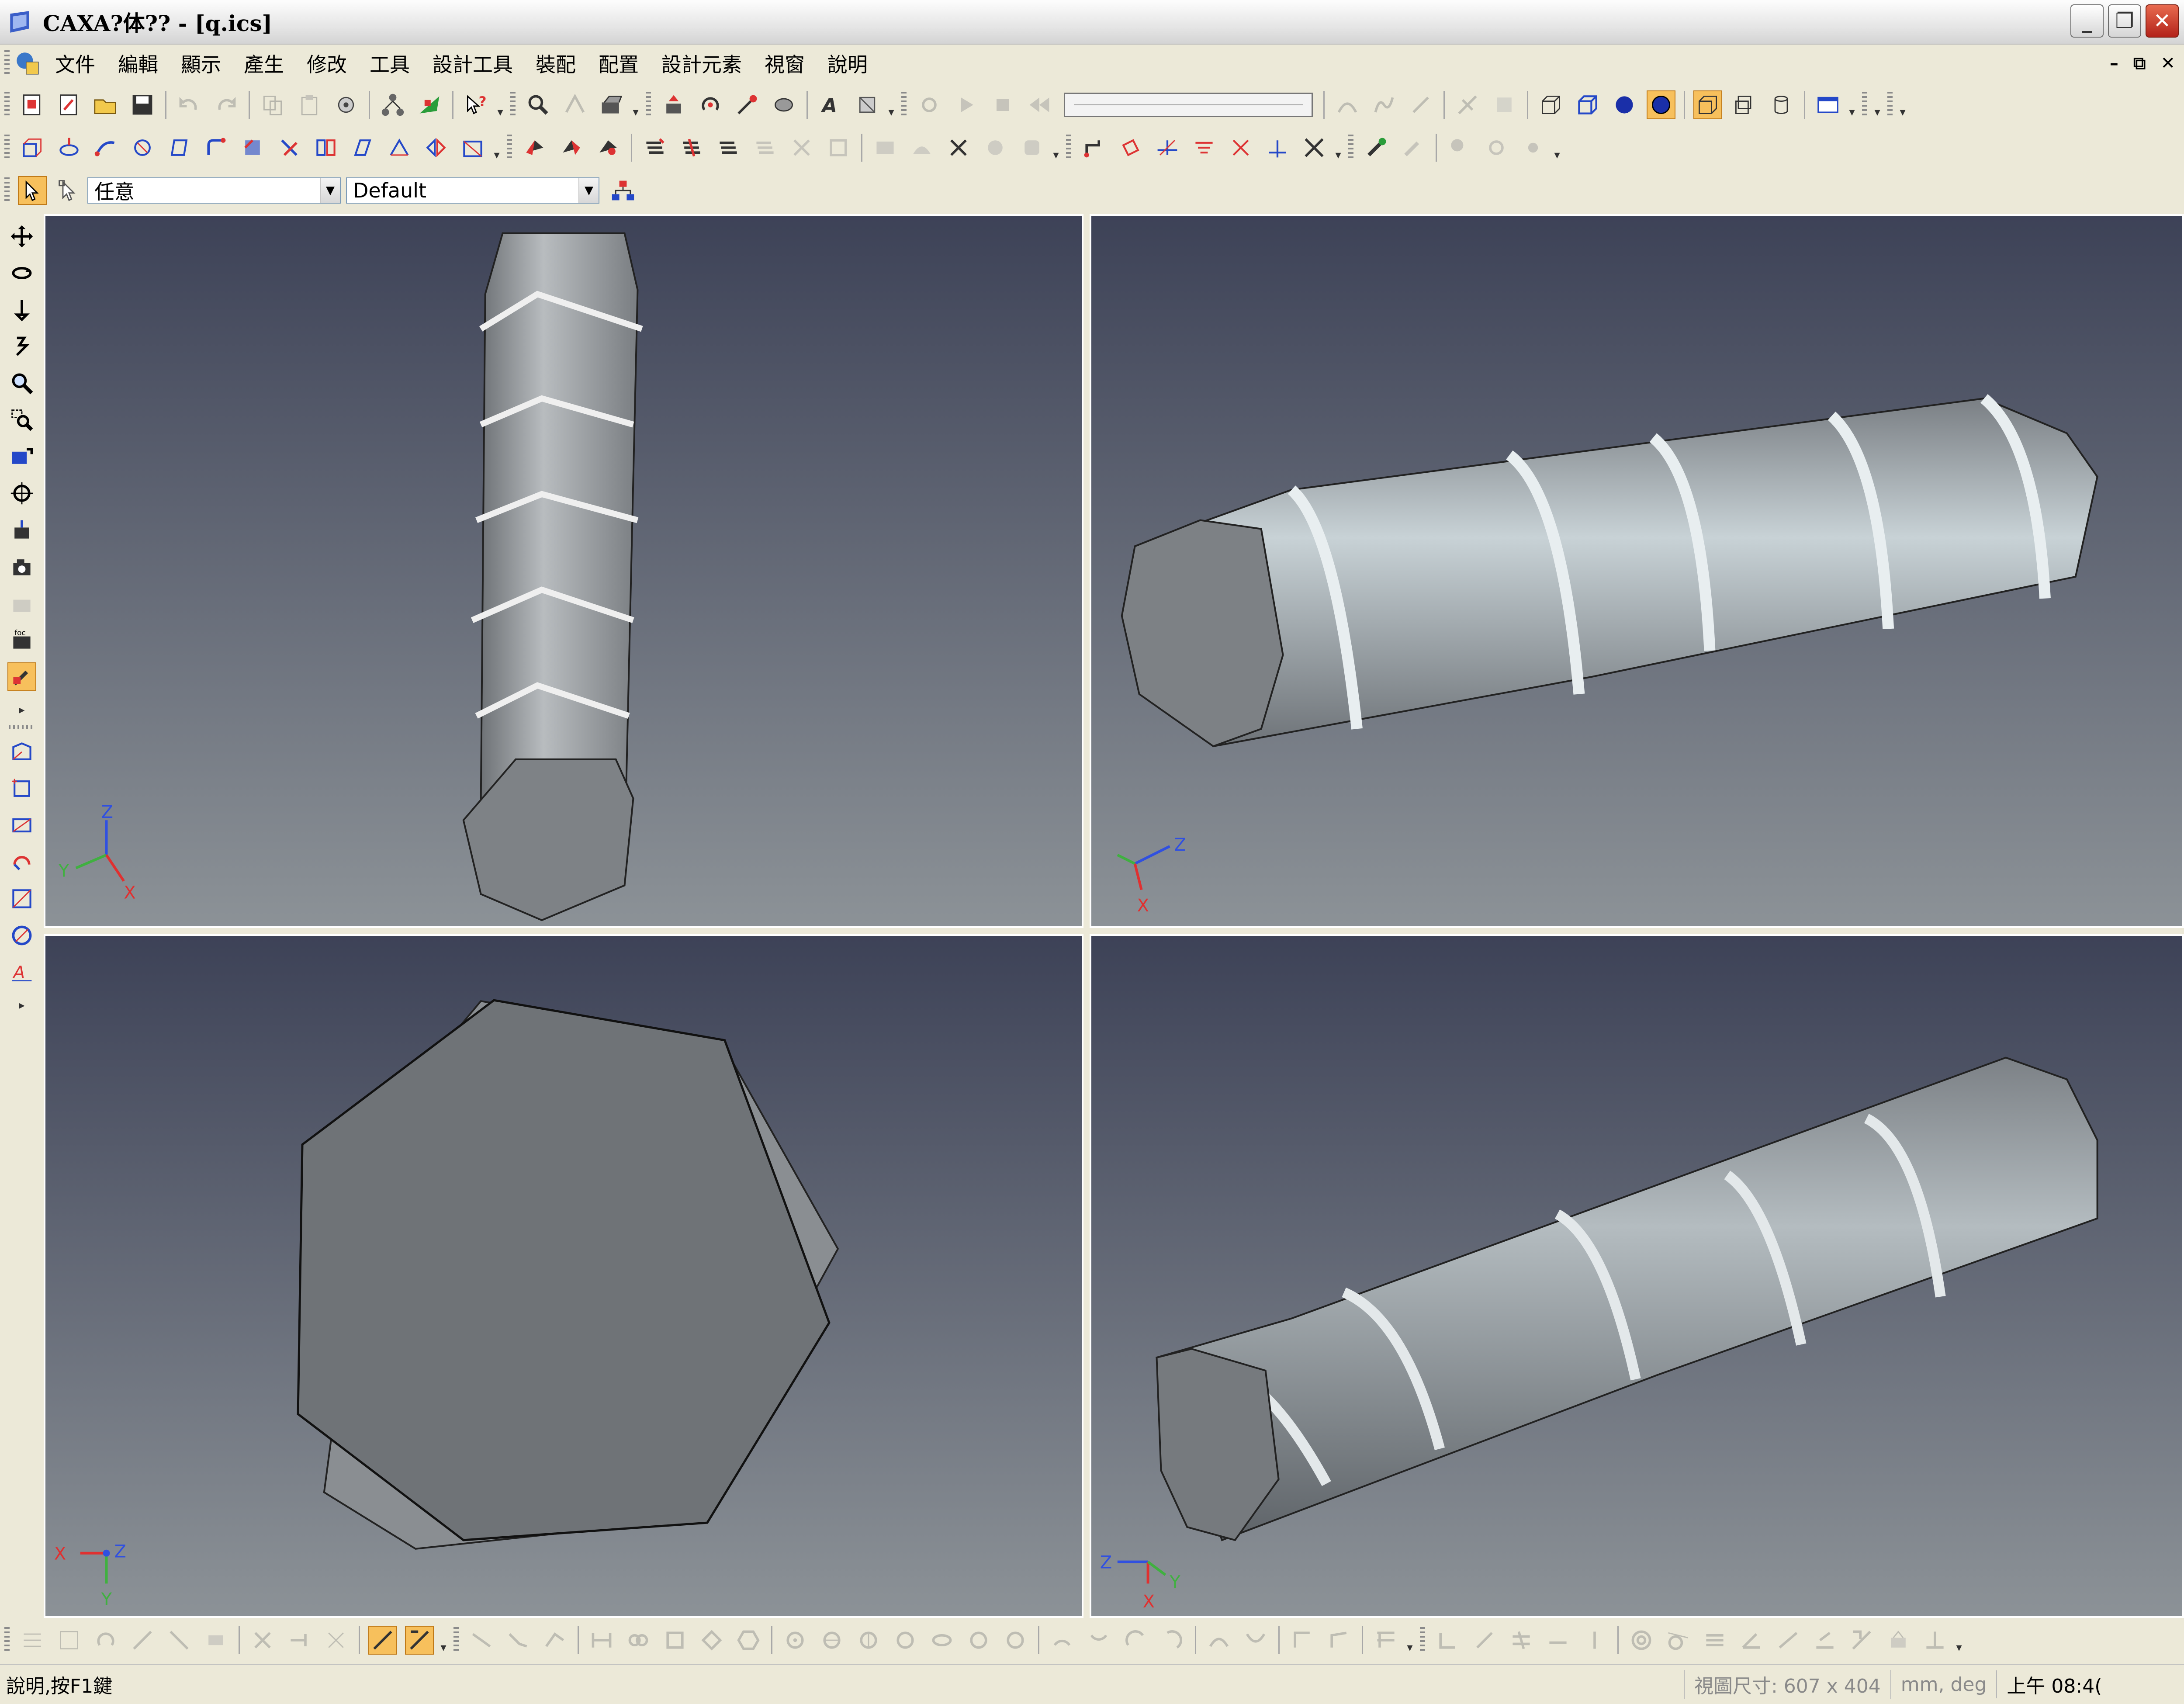 This screenshot has height=1704, width=2184. I want to click on context-help-icon: ?, so click(476, 104).